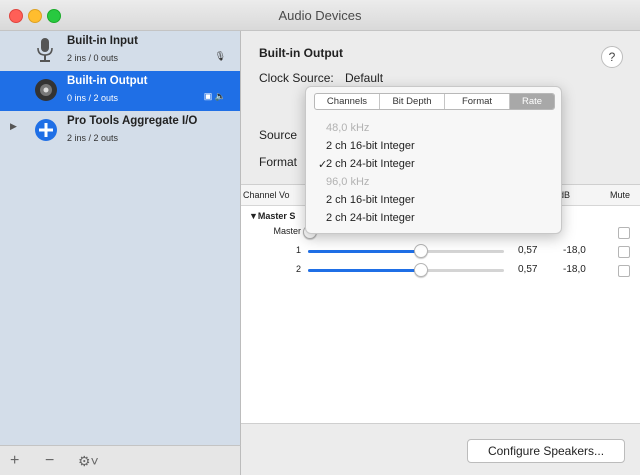 The width and height of the screenshot is (640, 475). What do you see at coordinates (364, 270) in the screenshot?
I see `channel-2-volume-fill` at bounding box center [364, 270].